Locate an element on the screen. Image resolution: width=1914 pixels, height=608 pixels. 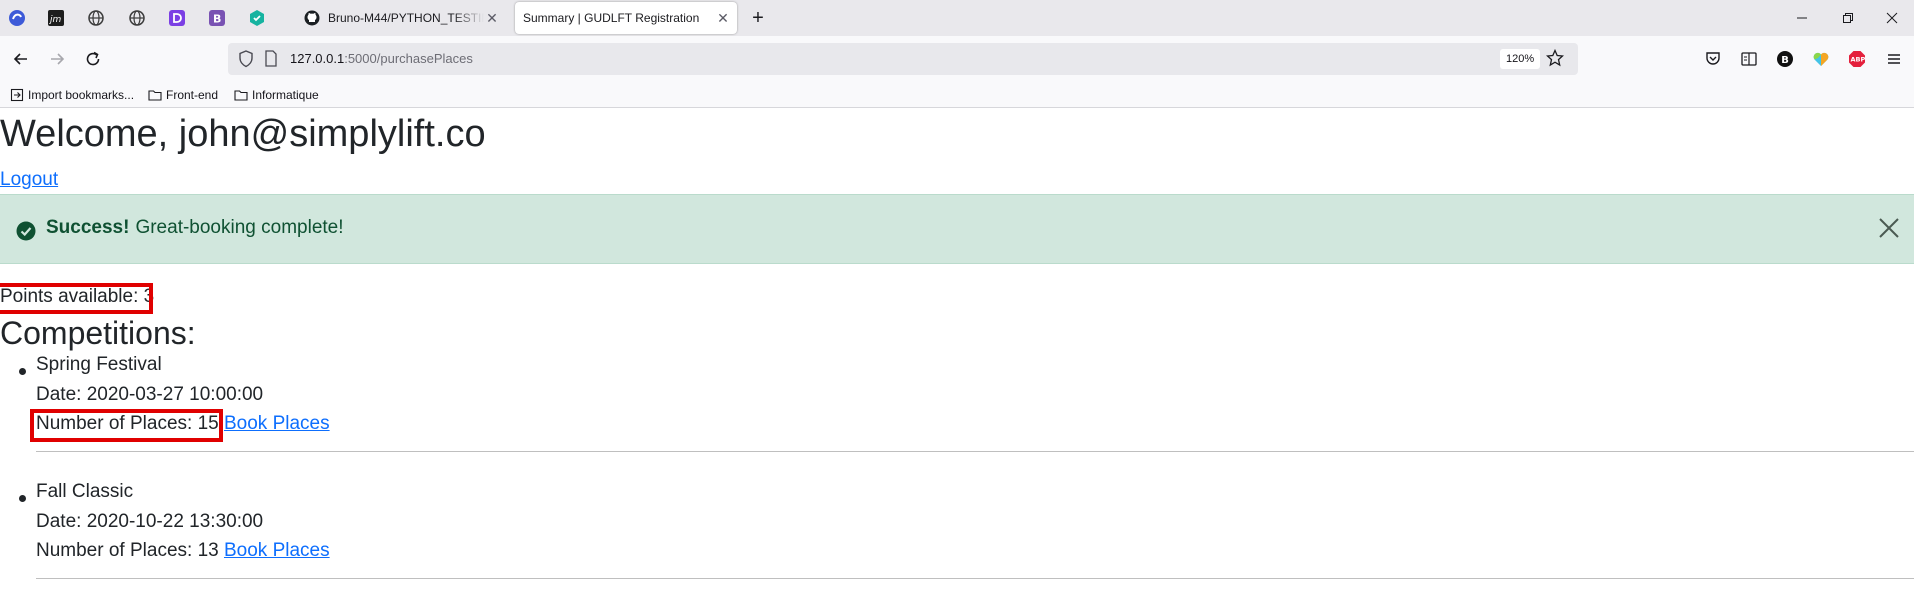
nav-toolbar: 127.0.0.1:5000/purchasePlaces 120% B ABP is located at coordinates (957, 59).